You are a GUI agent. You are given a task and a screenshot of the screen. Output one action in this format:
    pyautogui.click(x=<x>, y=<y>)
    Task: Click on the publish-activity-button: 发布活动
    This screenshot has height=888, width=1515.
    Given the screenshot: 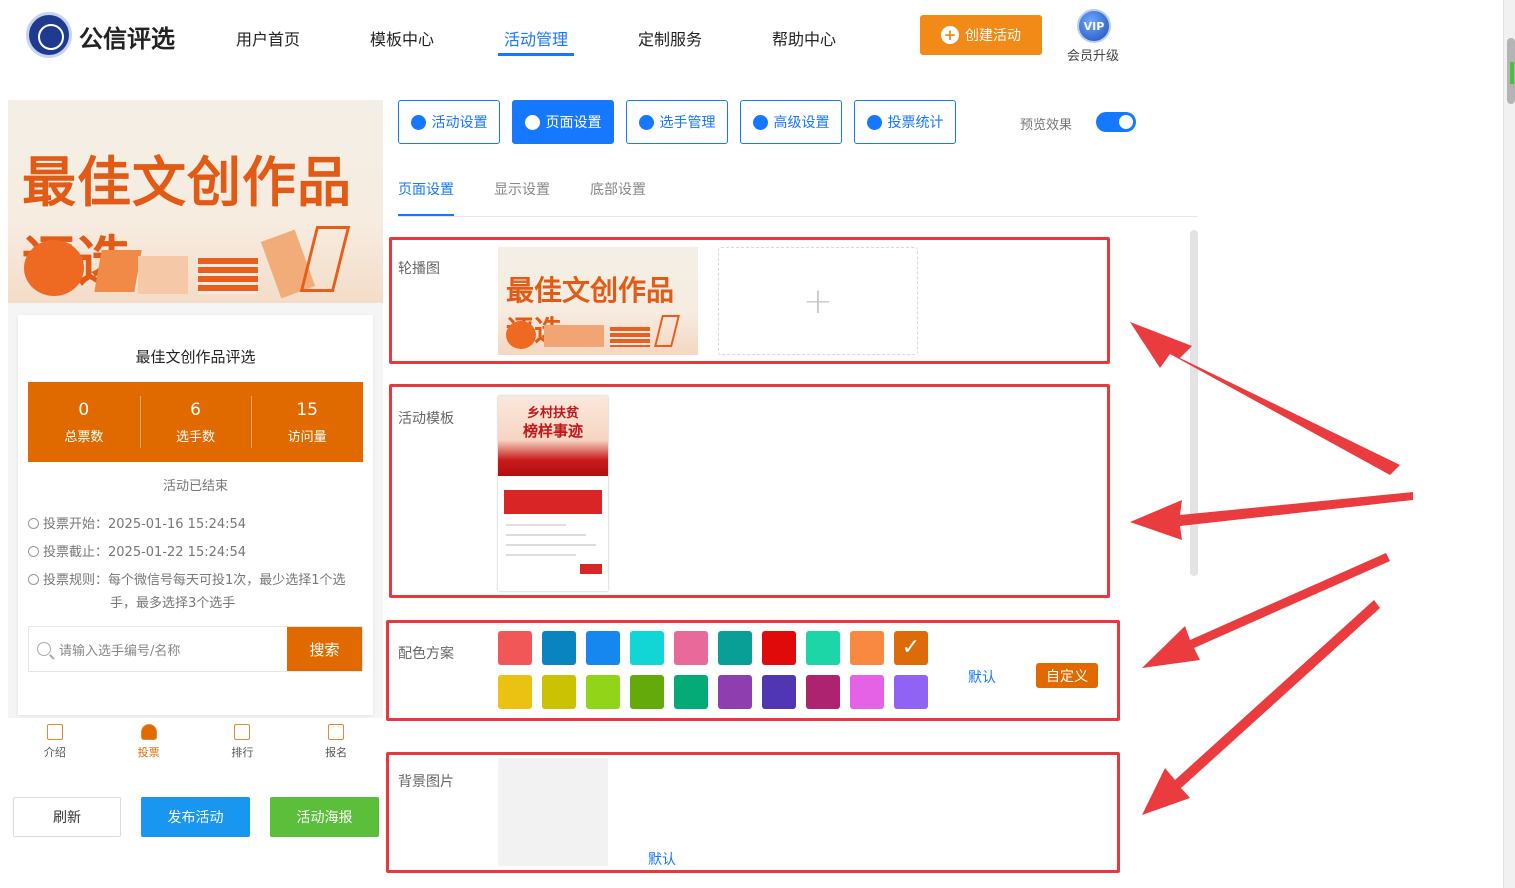 What is the action you would take?
    pyautogui.click(x=195, y=817)
    